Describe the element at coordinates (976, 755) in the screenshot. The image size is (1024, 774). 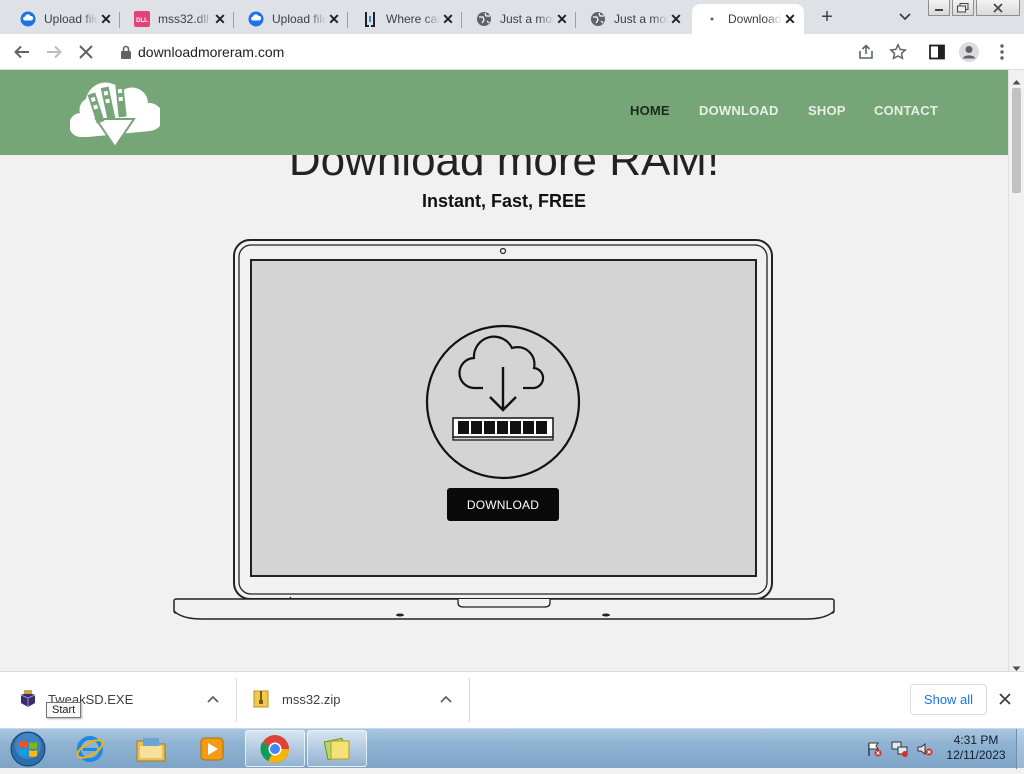
I see `clock-date: 12/11/2023` at that location.